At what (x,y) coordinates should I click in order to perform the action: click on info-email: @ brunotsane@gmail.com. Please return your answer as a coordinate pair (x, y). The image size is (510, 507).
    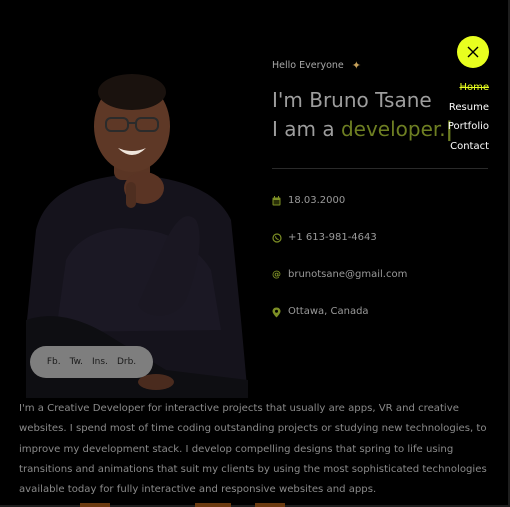
    Looking at the image, I should click on (339, 274).